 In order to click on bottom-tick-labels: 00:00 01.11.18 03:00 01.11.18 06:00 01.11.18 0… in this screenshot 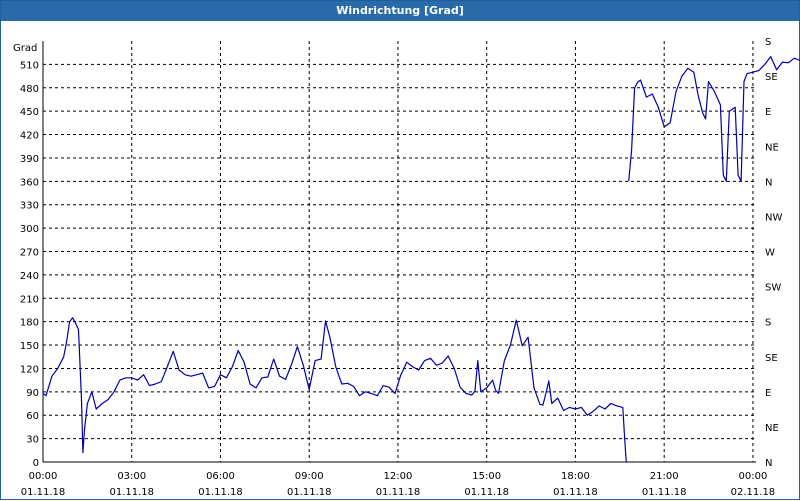, I will do `click(398, 484)`.